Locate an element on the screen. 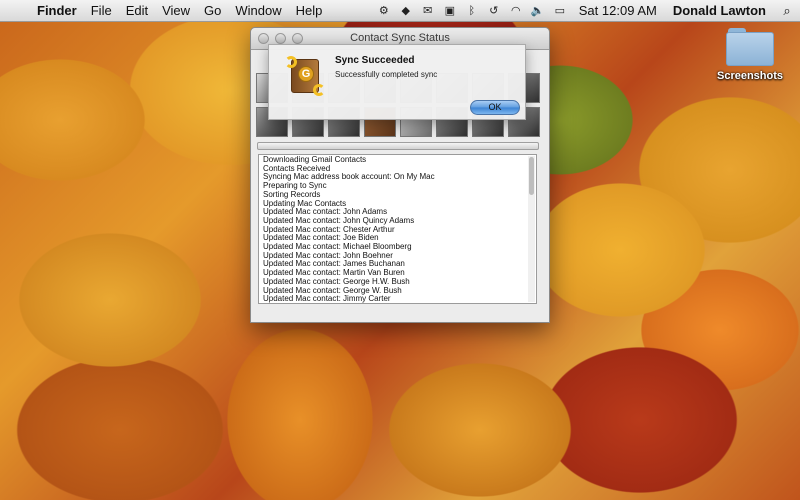  log-scrollbar is located at coordinates (531, 229).